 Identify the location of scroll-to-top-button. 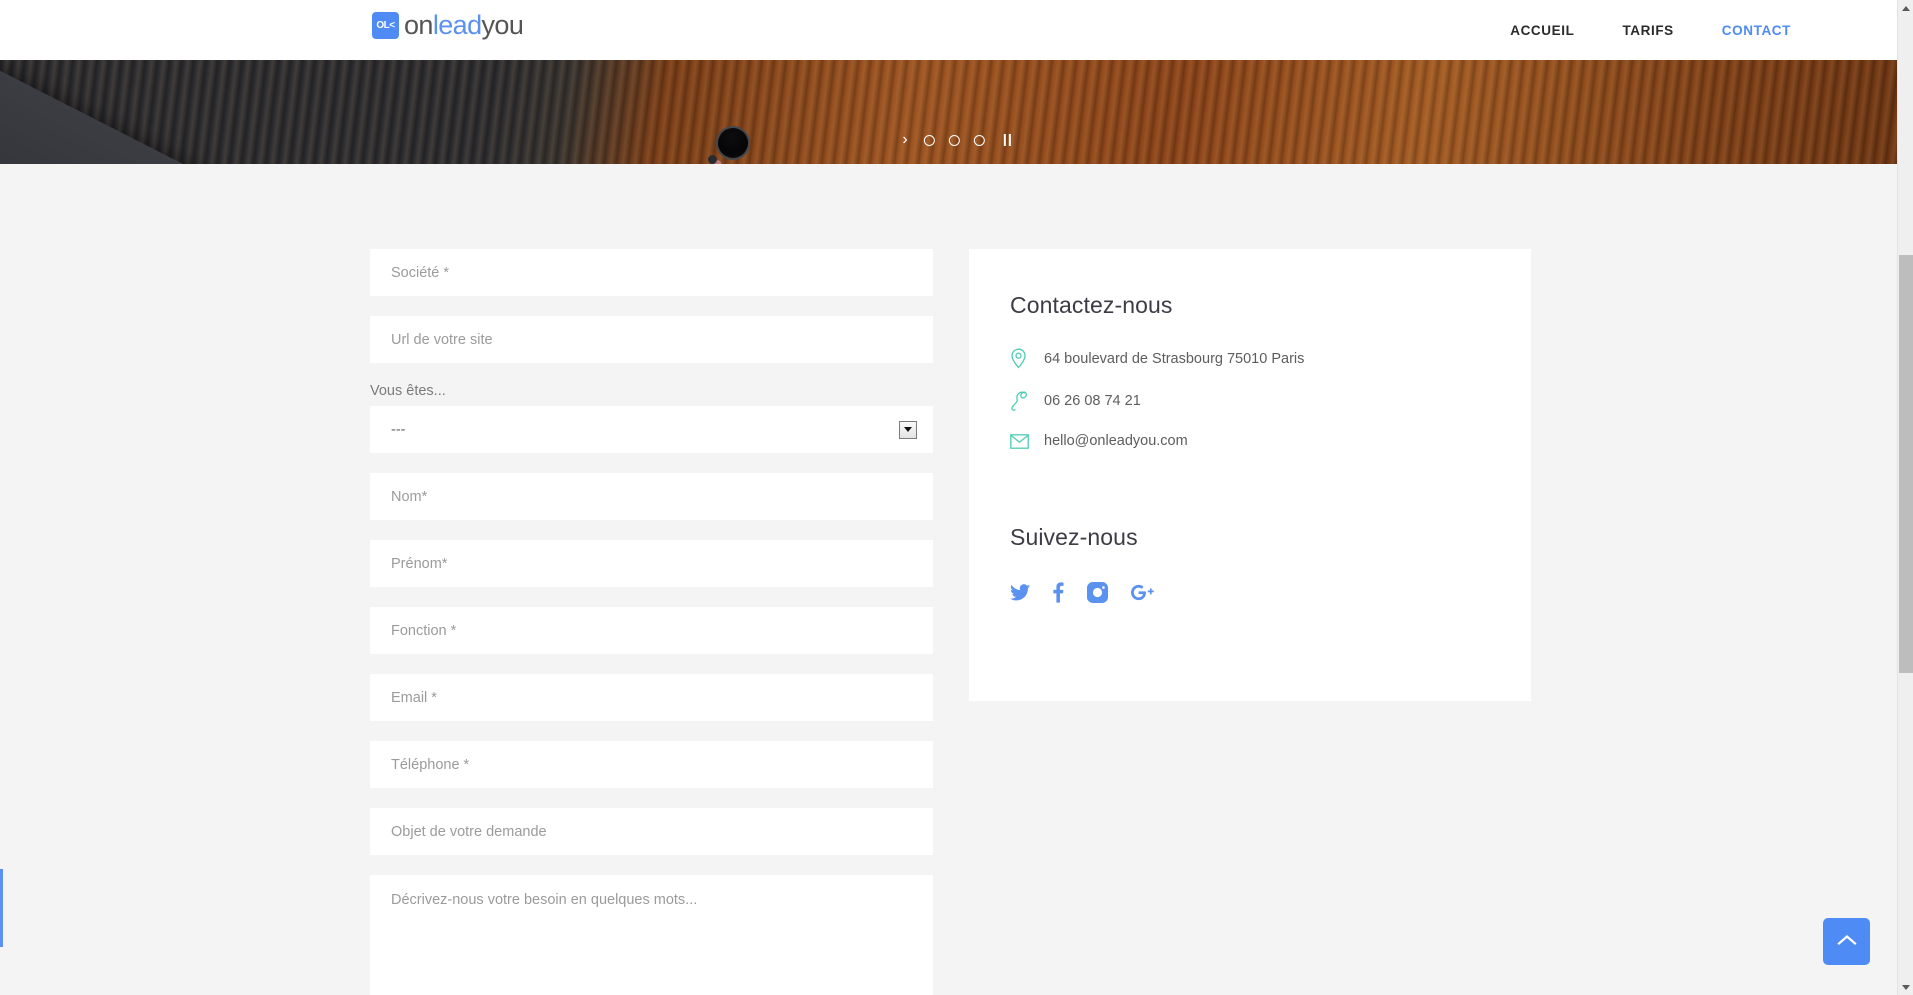
(1846, 941).